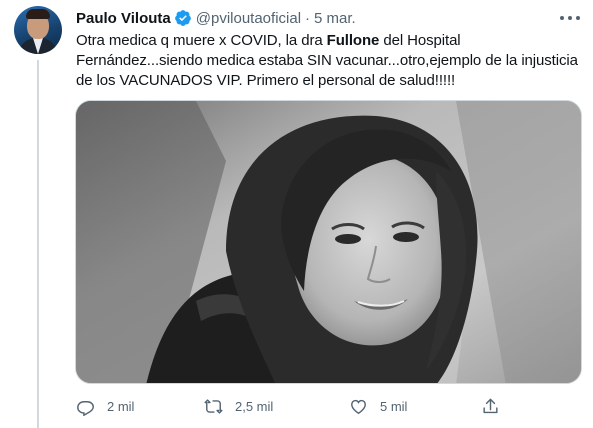 This screenshot has height=428, width=593. What do you see at coordinates (335, 18) in the screenshot?
I see `tweet-date: 5 mar.` at bounding box center [335, 18].